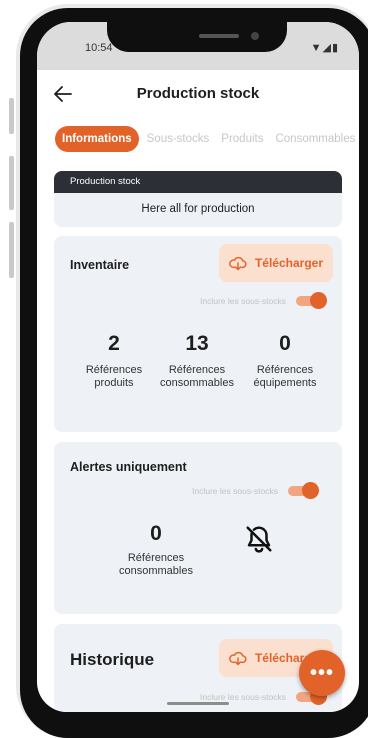 The width and height of the screenshot is (368, 738). What do you see at coordinates (285, 383) in the screenshot?
I see `stat-label-line: équipements` at bounding box center [285, 383].